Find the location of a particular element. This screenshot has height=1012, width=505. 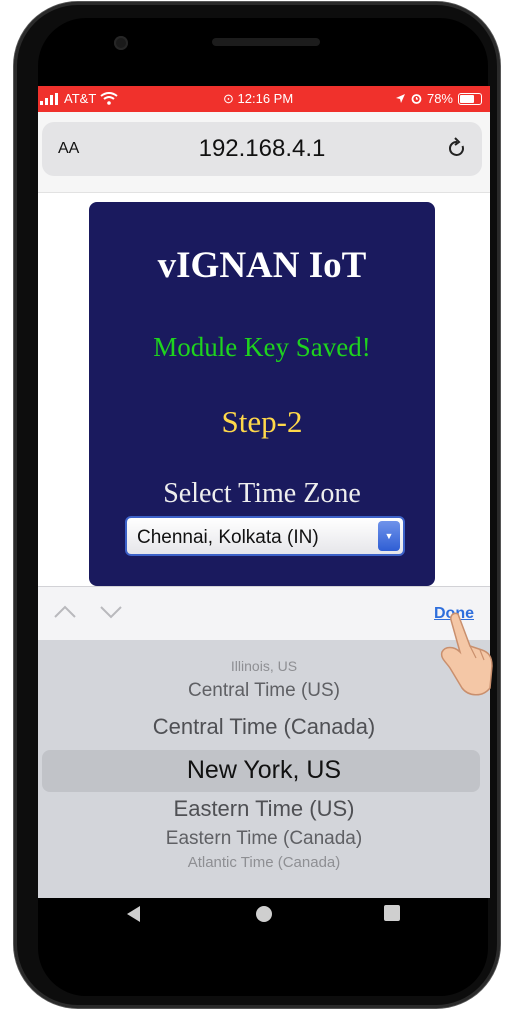

alarm-clock-icon is located at coordinates (416, 99).